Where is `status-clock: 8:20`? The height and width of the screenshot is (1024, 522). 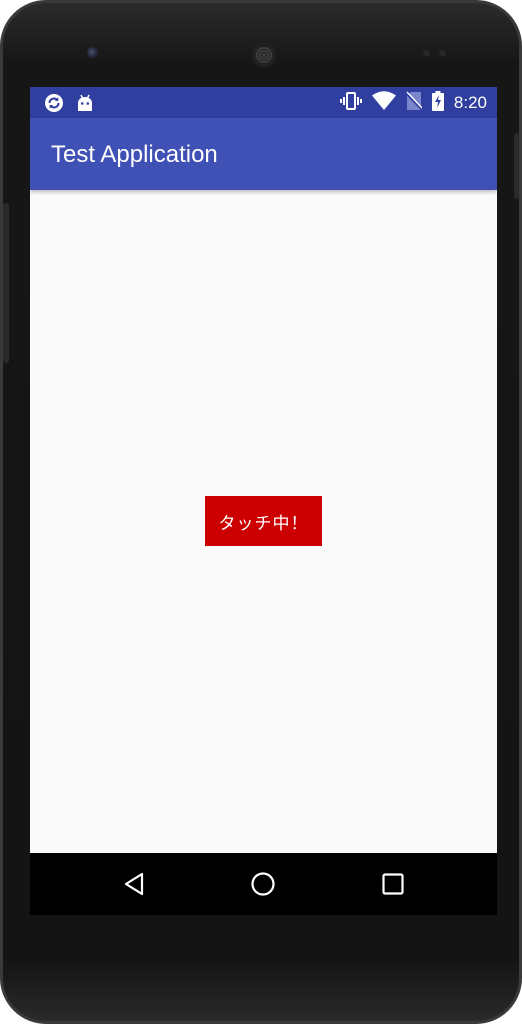
status-clock: 8:20 is located at coordinates (470, 102).